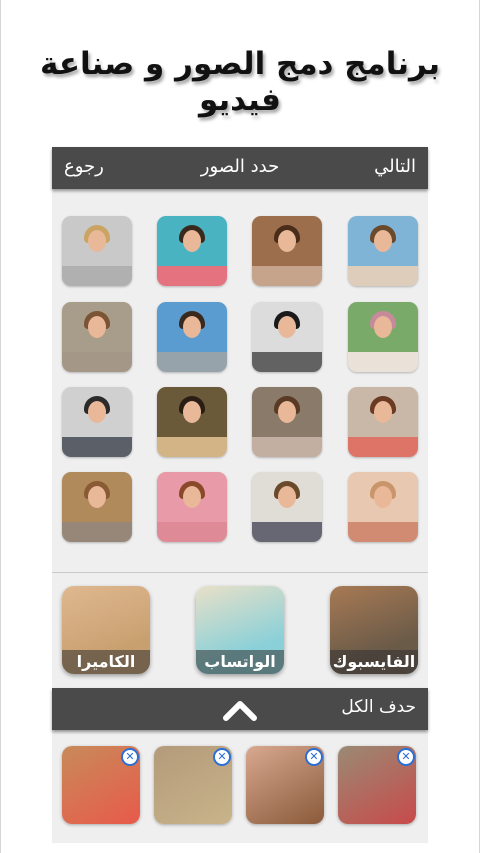 This screenshot has width=480, height=853. I want to click on whatsapp-source-button: الواتساب, so click(240, 630).